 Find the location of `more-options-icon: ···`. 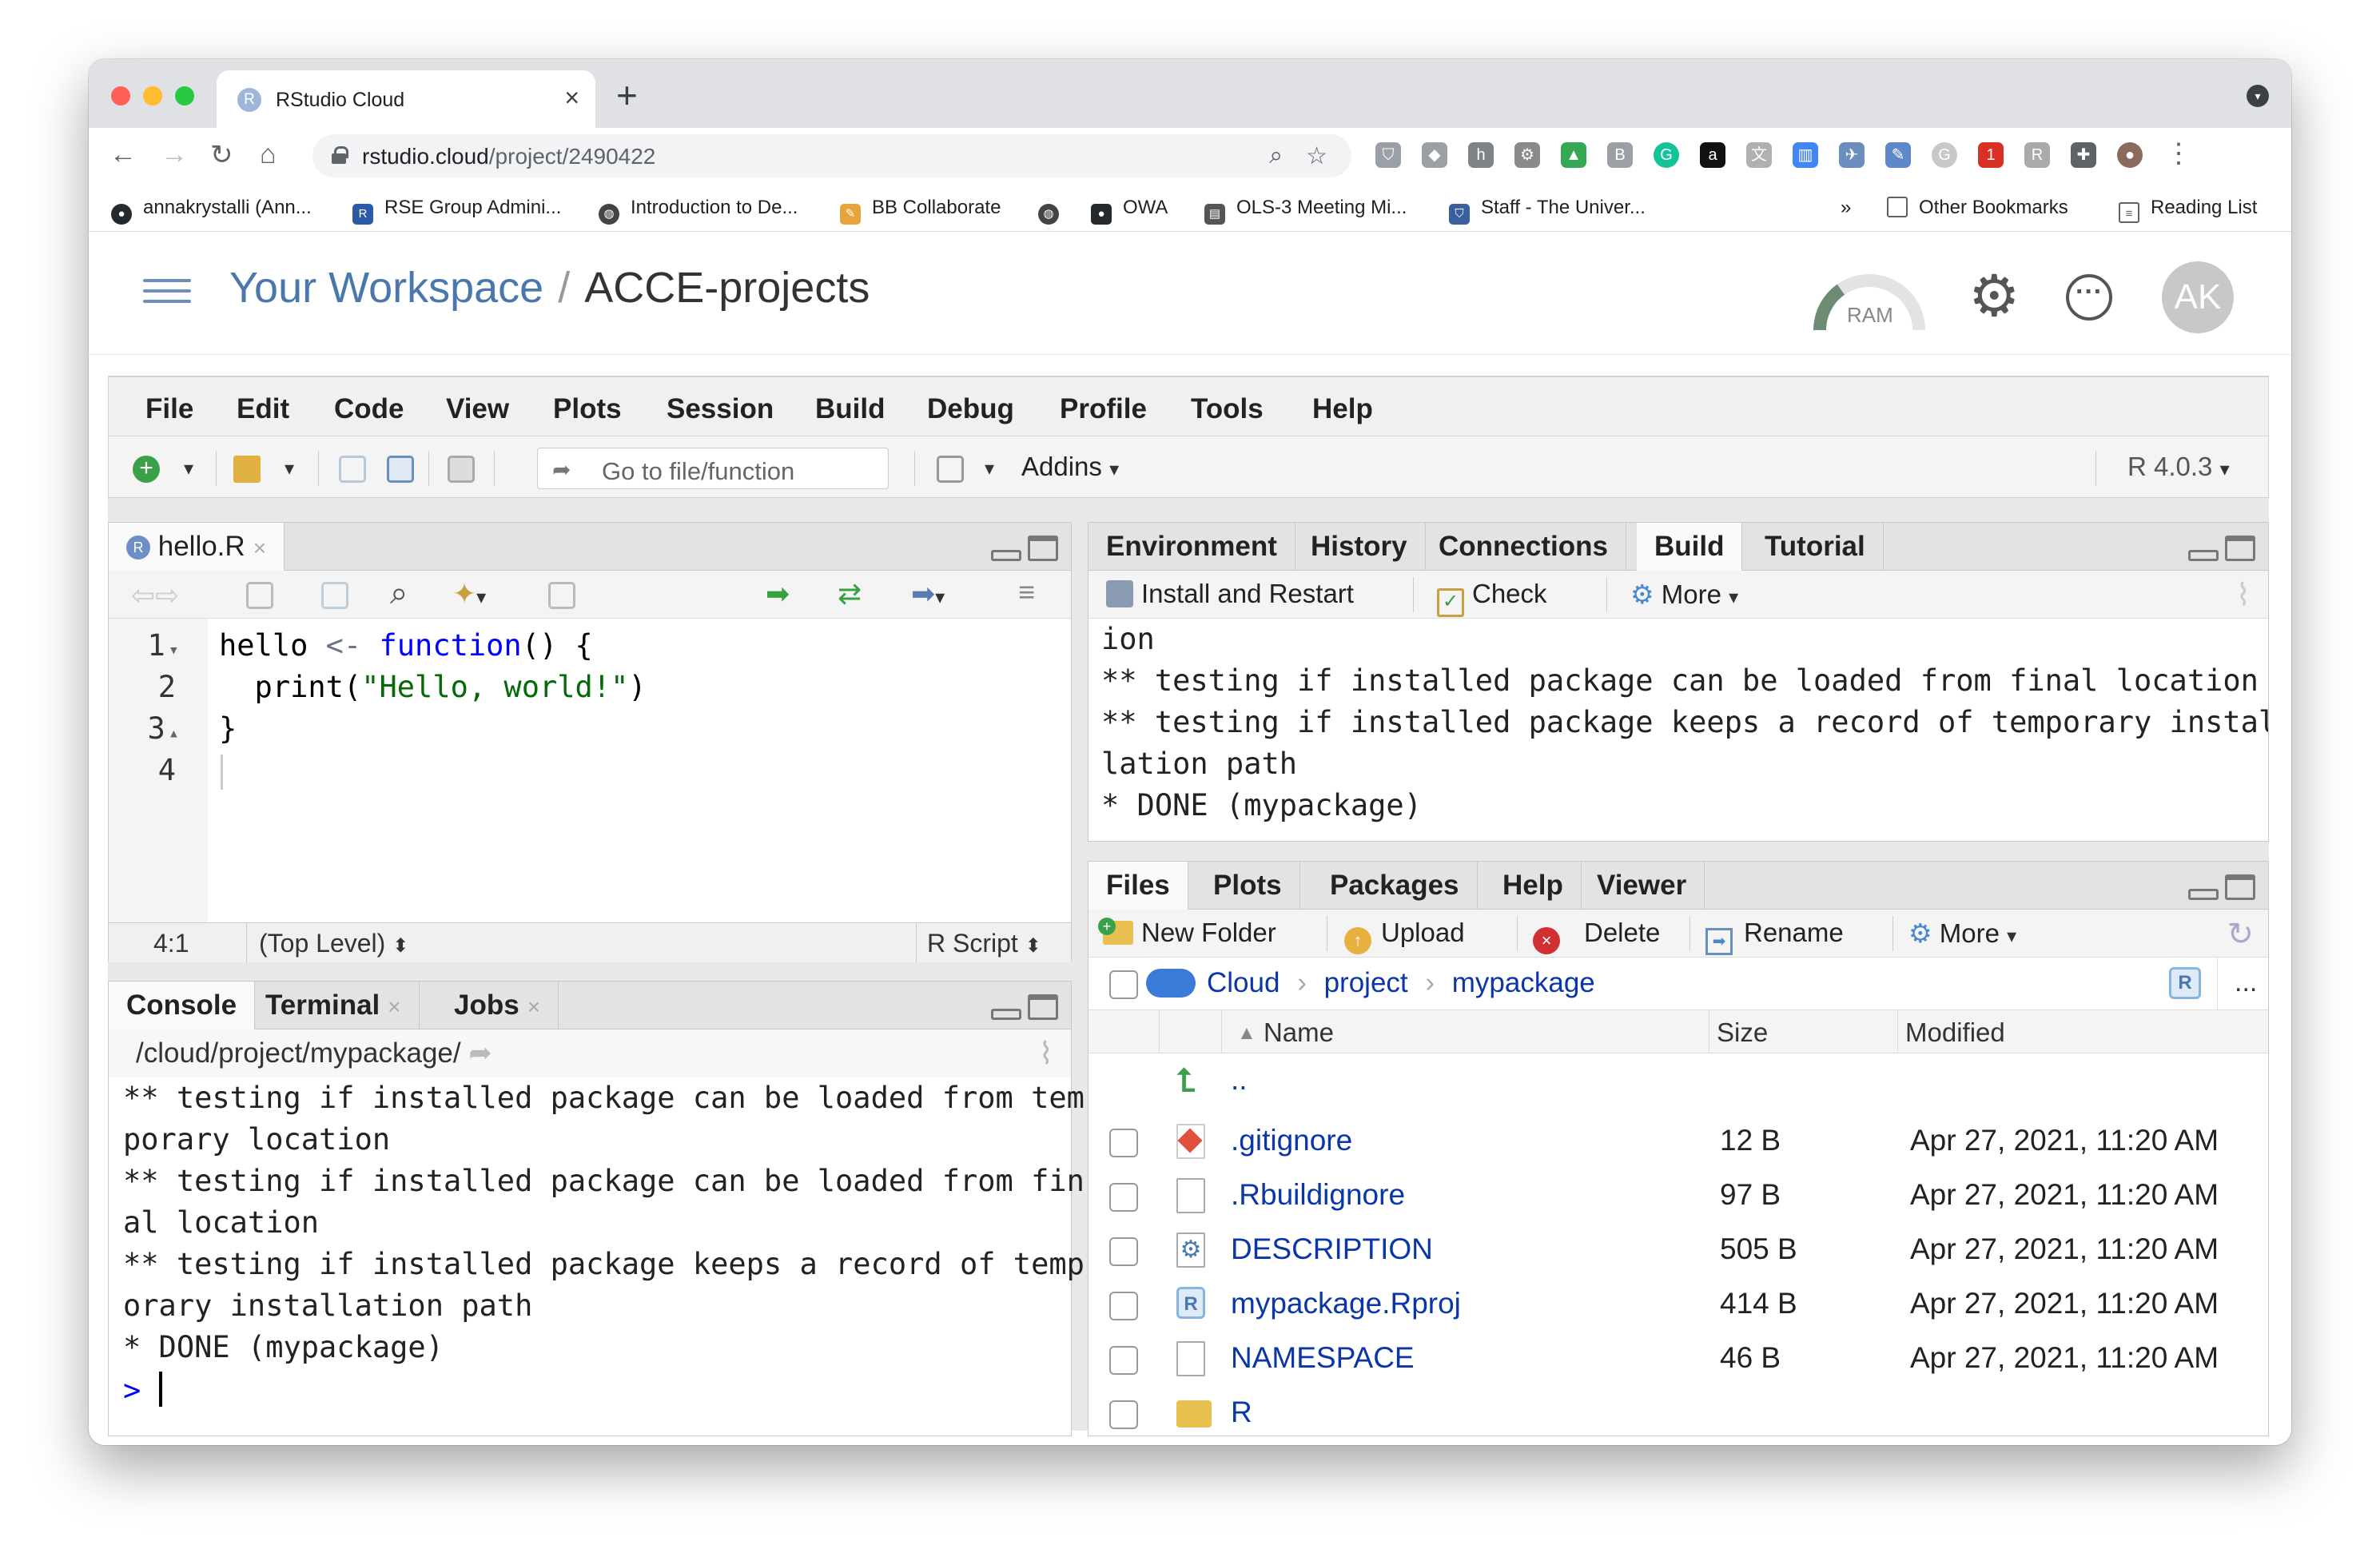

more-options-icon: ··· is located at coordinates (2089, 297).